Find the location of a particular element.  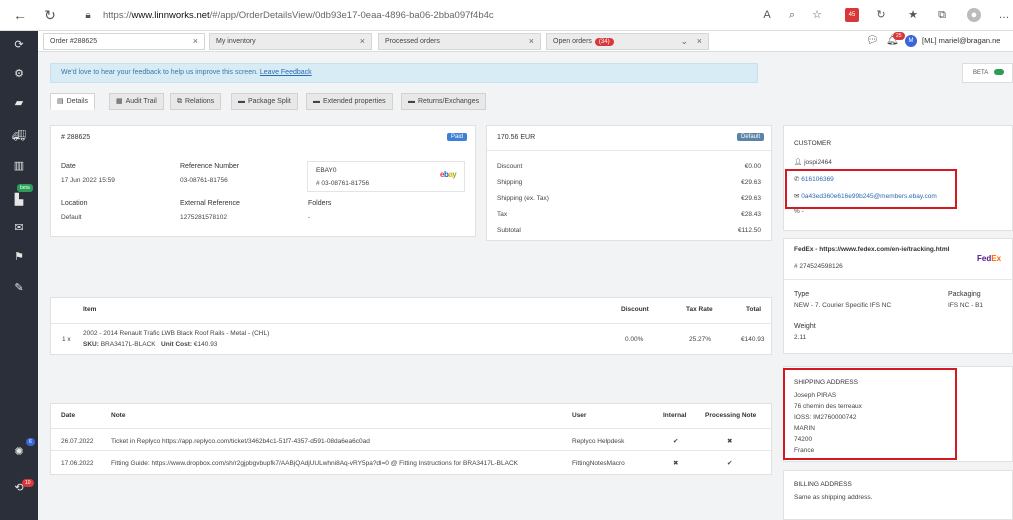

notes-note-header: Note is located at coordinates (118, 415).